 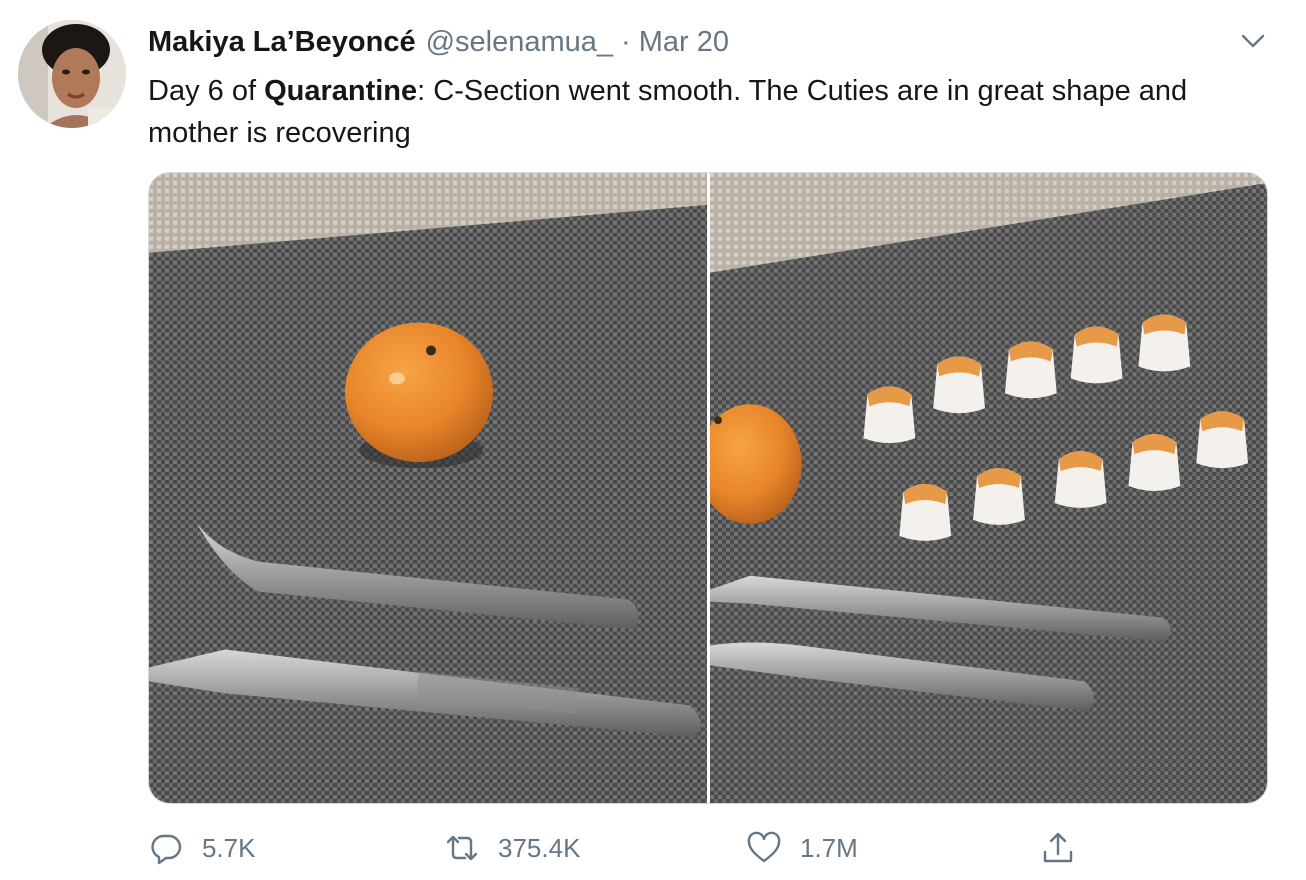 I want to click on like-count: 1.7M, so click(x=829, y=847).